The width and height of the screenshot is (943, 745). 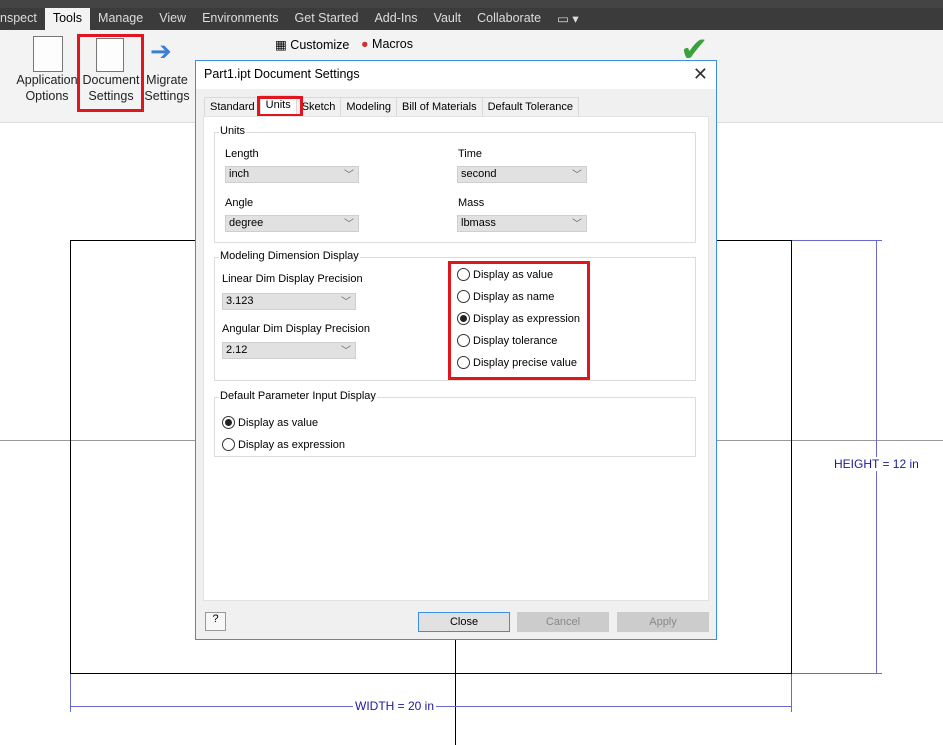 What do you see at coordinates (876, 464) in the screenshot?
I see `height-dimension: HEIGHT = 12 in` at bounding box center [876, 464].